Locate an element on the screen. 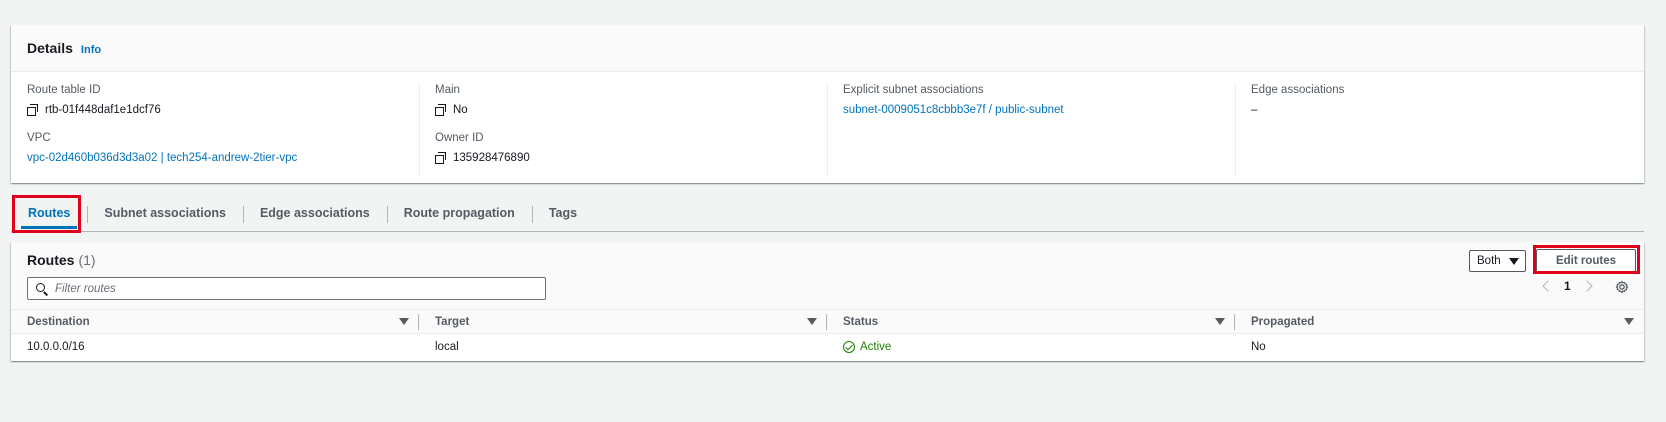  cell-target: local is located at coordinates (447, 346).